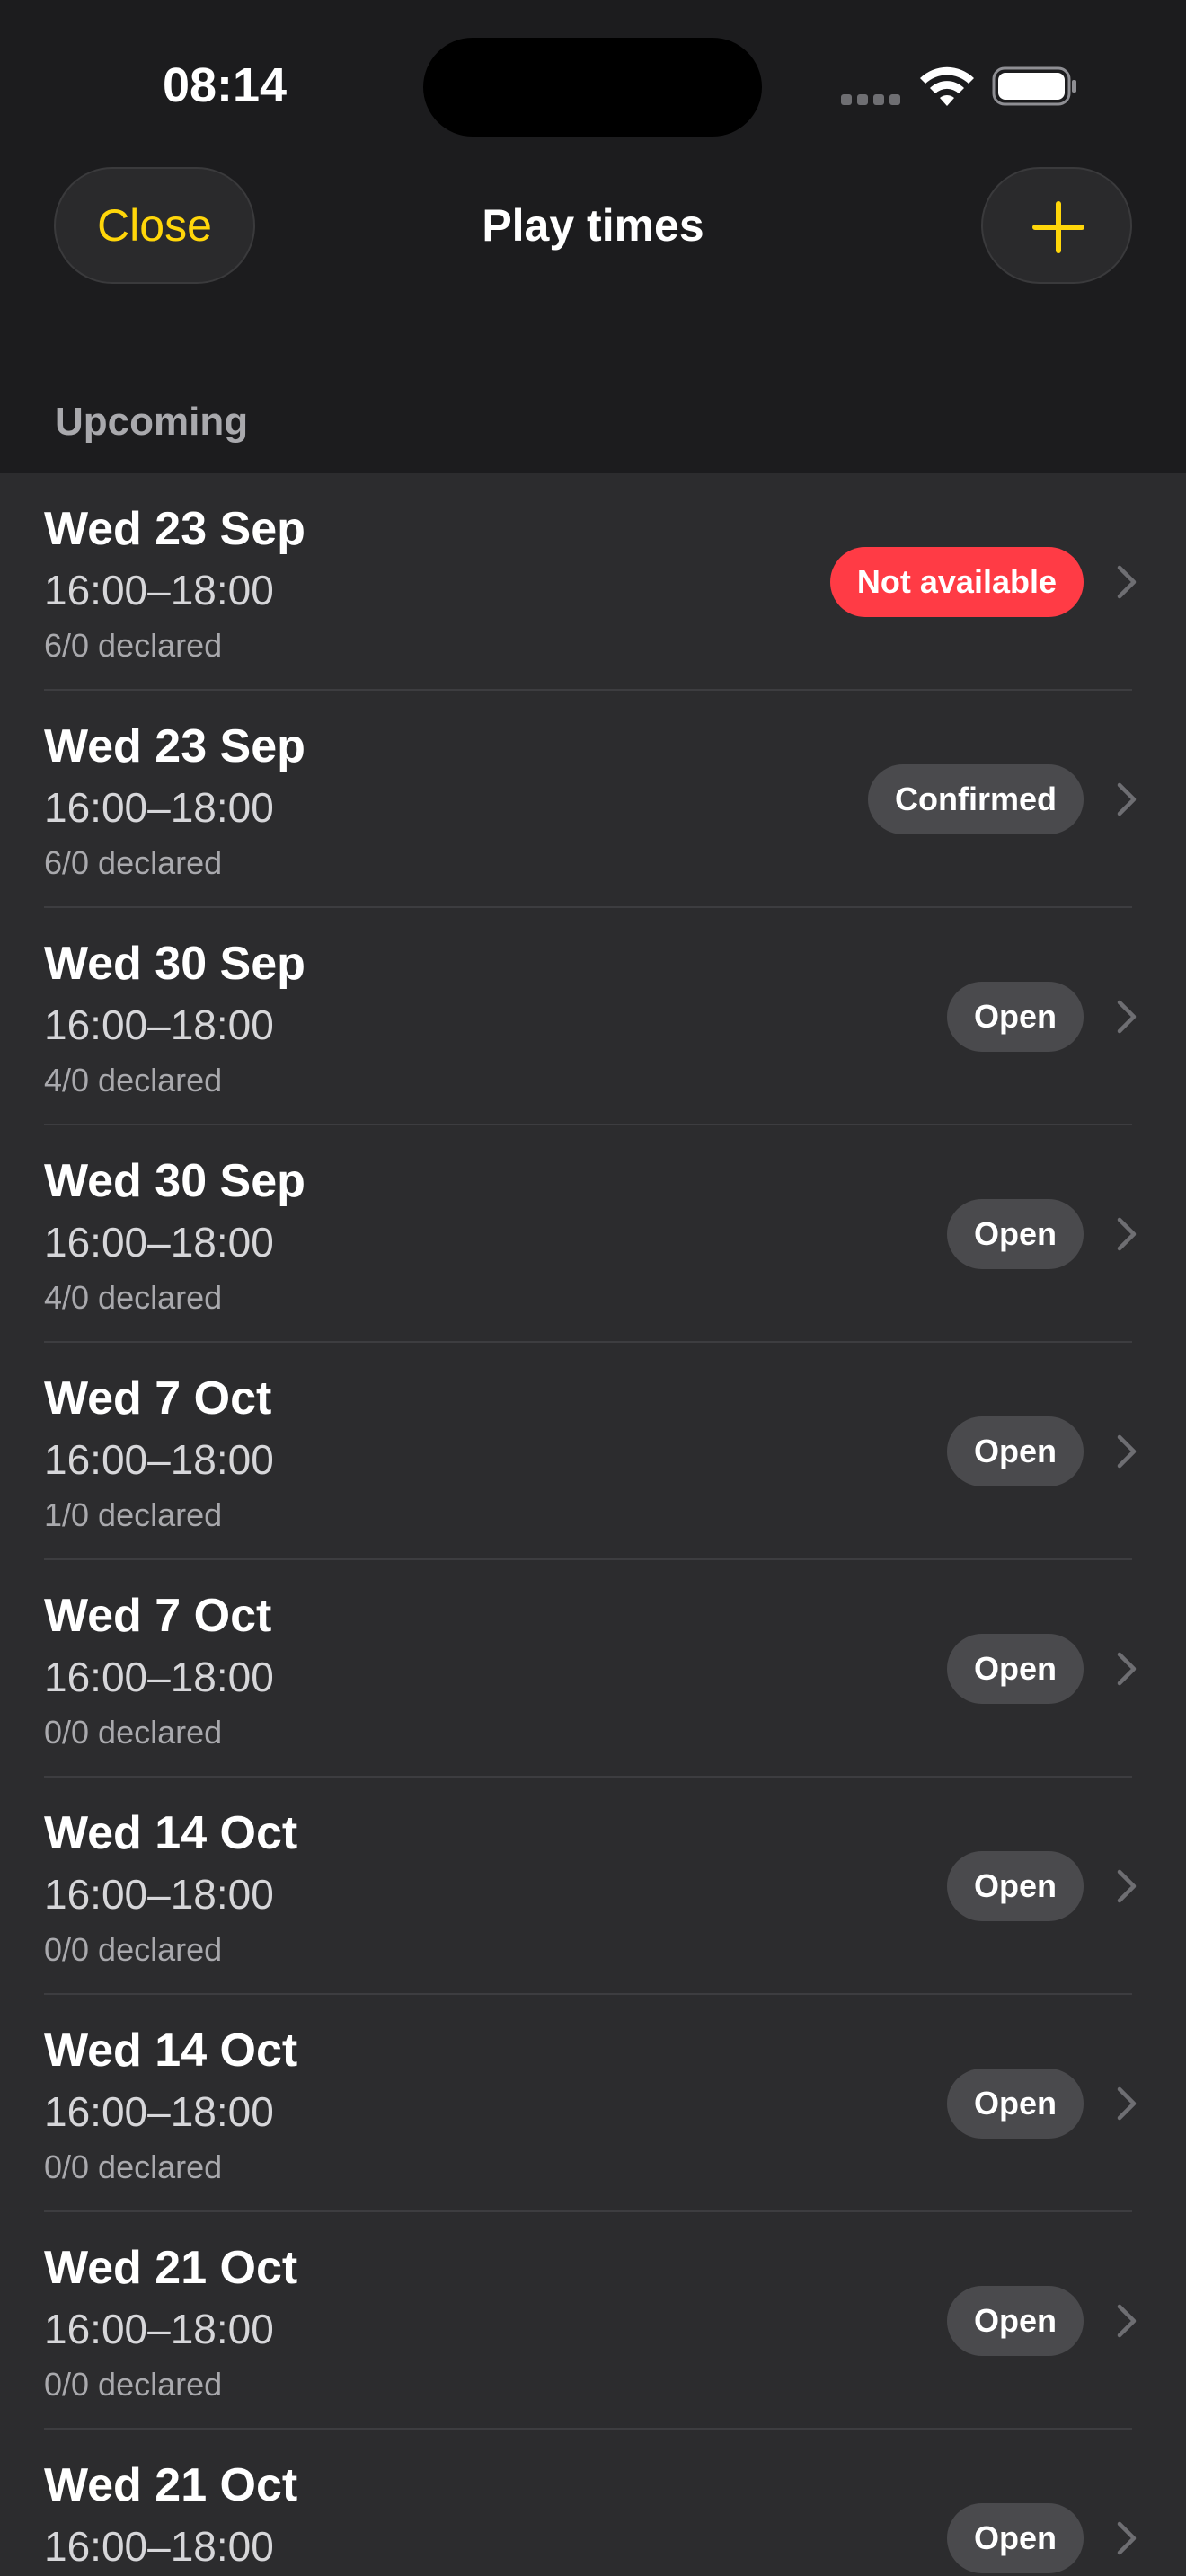 This screenshot has height=2576, width=1186. Describe the element at coordinates (870, 99) in the screenshot. I see `cellular-signal-icon` at that location.